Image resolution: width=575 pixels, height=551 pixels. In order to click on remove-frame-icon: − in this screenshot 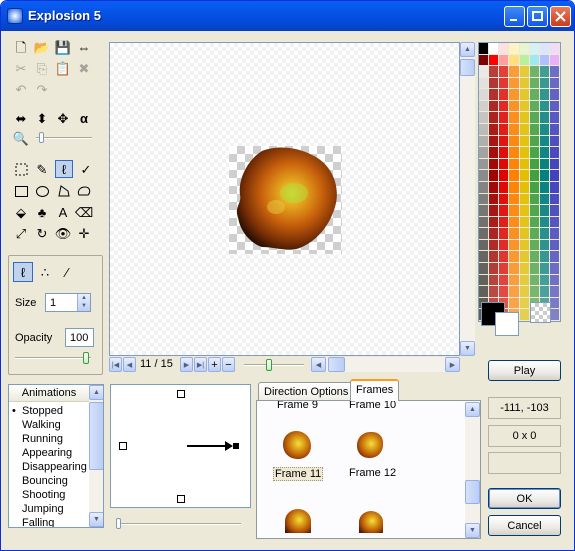, I will do `click(228, 364)`.